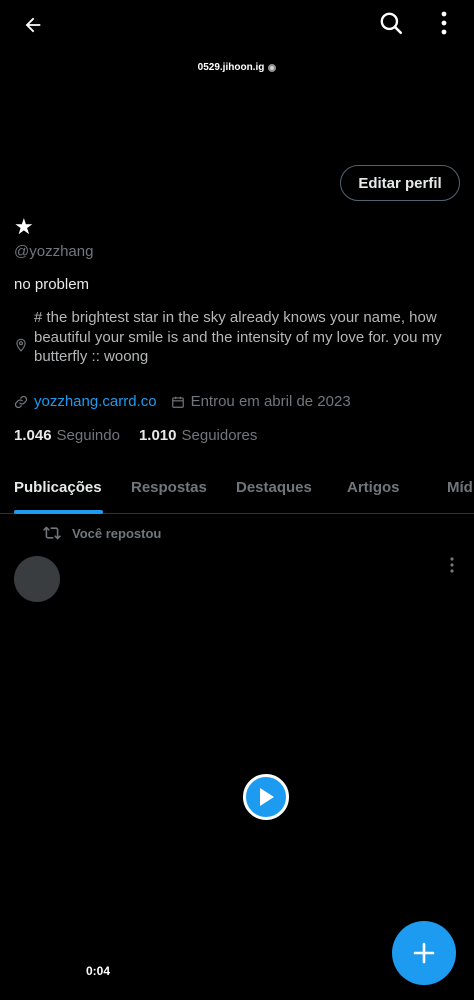  I want to click on followers-stat: 1.010 Seguidores, so click(198, 435).